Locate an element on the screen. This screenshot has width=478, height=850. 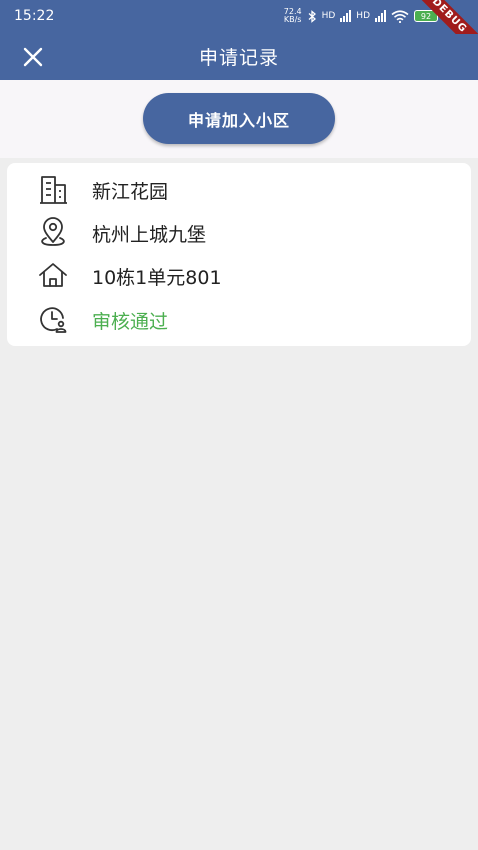
wifi-icon is located at coordinates (400, 16).